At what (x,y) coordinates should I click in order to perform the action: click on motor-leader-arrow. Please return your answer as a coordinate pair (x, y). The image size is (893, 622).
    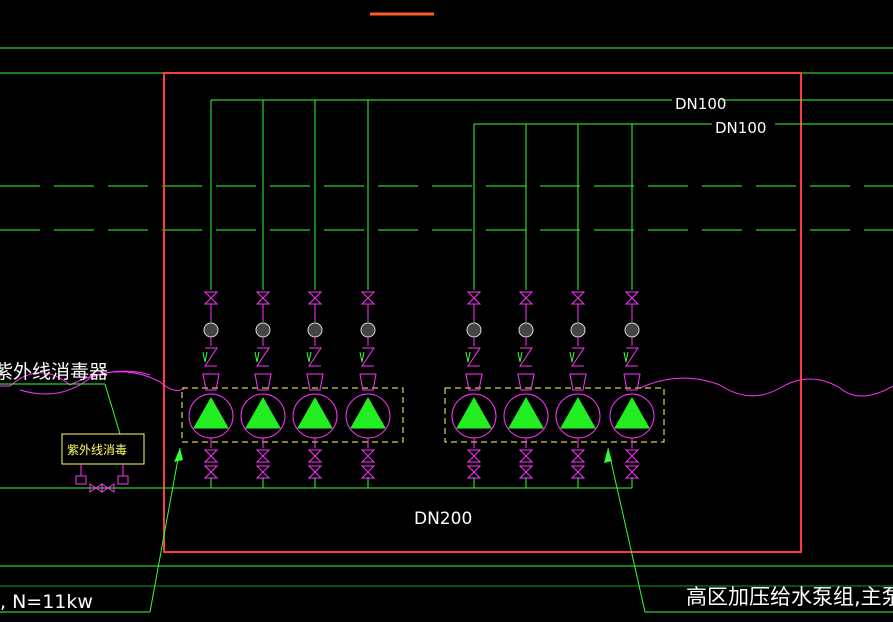
    Looking at the image, I should click on (178, 455).